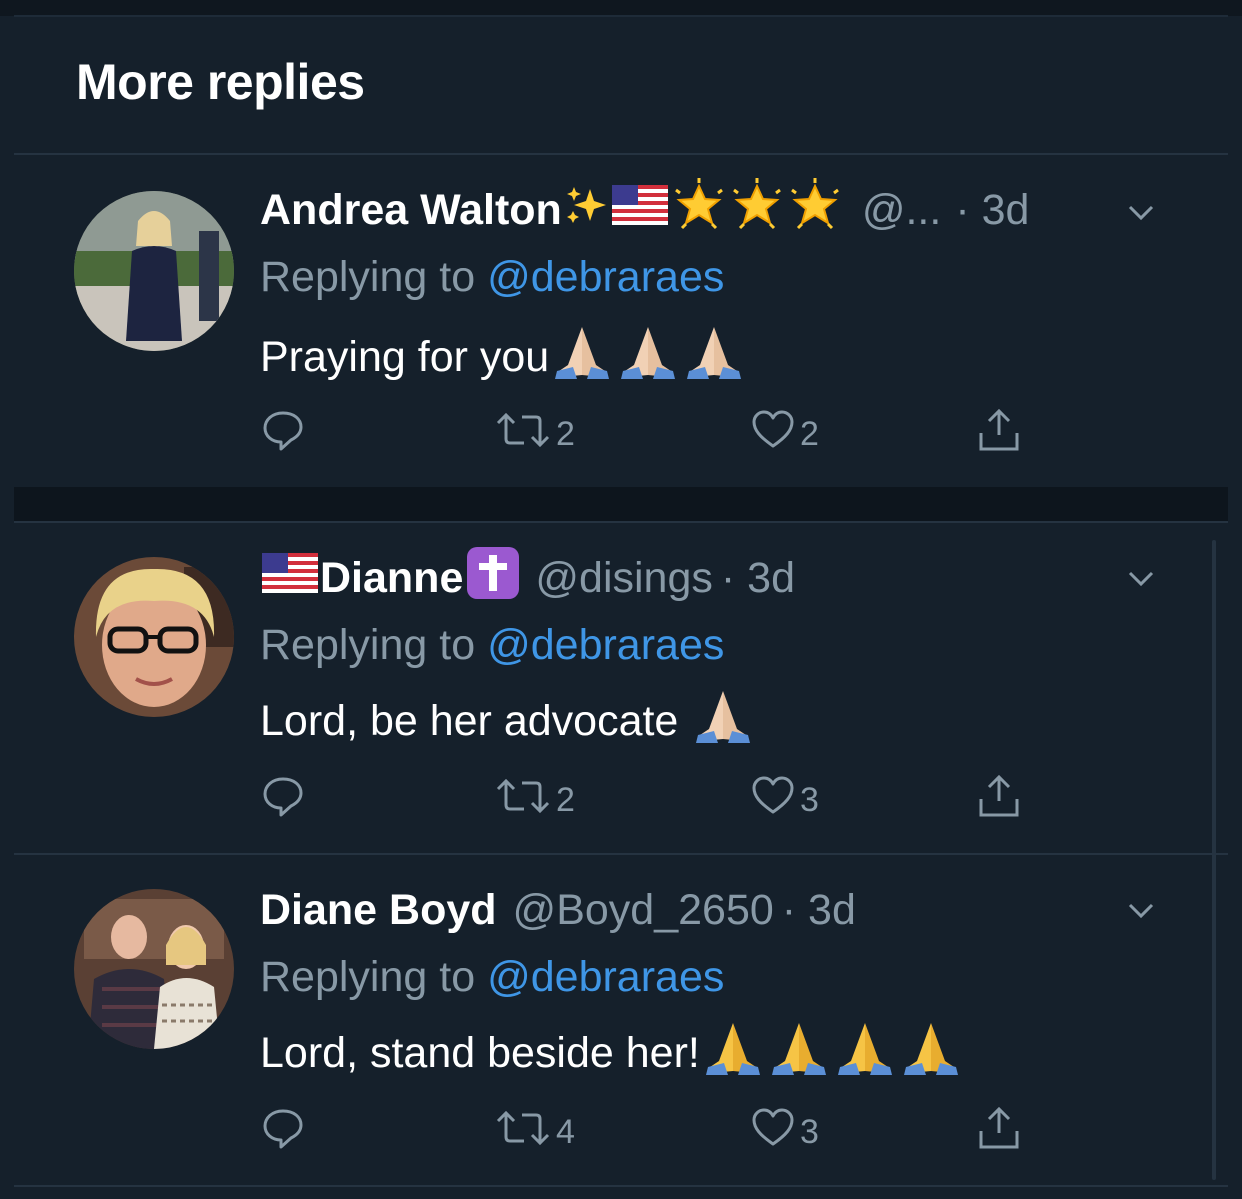 The height and width of the screenshot is (1199, 1242). What do you see at coordinates (660, 800) in the screenshot?
I see `action-bar: 2 3` at bounding box center [660, 800].